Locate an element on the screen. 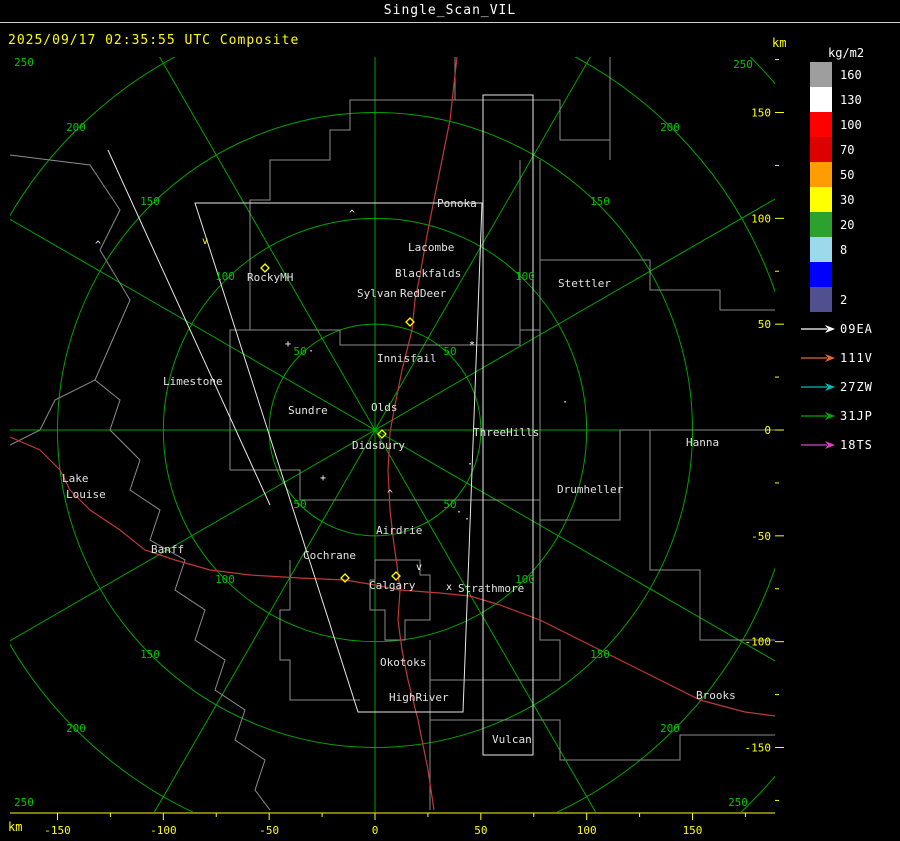 This screenshot has width=900, height=841. city-label-Sylvan: Sylvan is located at coordinates (377, 293).